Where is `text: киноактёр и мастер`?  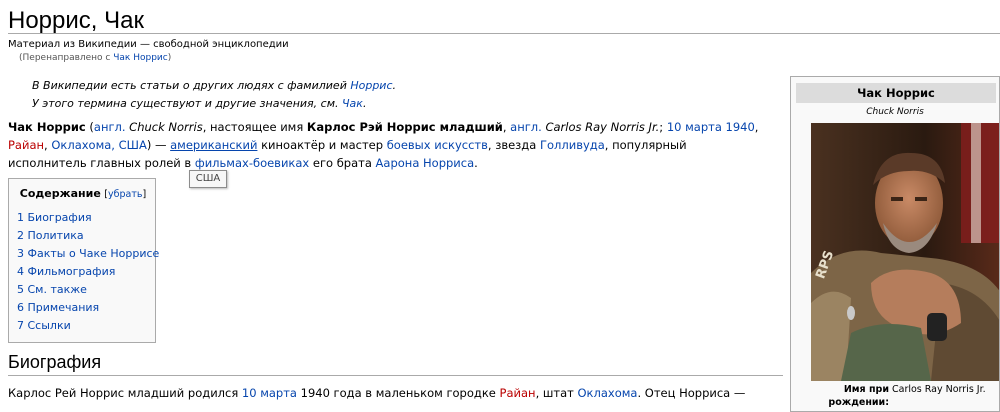
text: киноактёр и мастер is located at coordinates (322, 145).